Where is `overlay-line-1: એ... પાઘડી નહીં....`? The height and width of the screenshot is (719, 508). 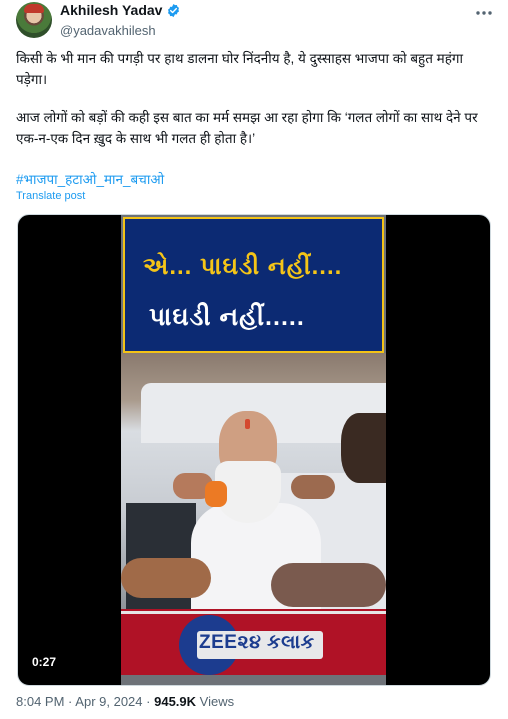
overlay-line-1: એ... પાઘડી નહીં.... is located at coordinates (243, 266).